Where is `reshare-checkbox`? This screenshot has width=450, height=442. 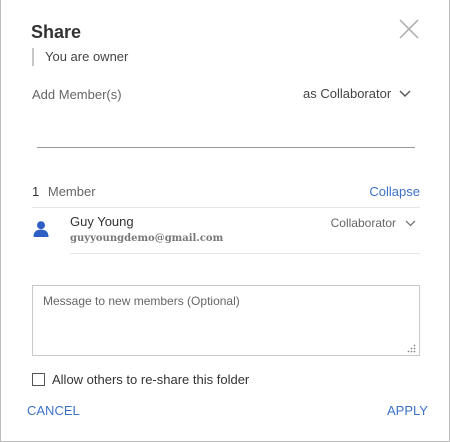
reshare-checkbox is located at coordinates (38, 379).